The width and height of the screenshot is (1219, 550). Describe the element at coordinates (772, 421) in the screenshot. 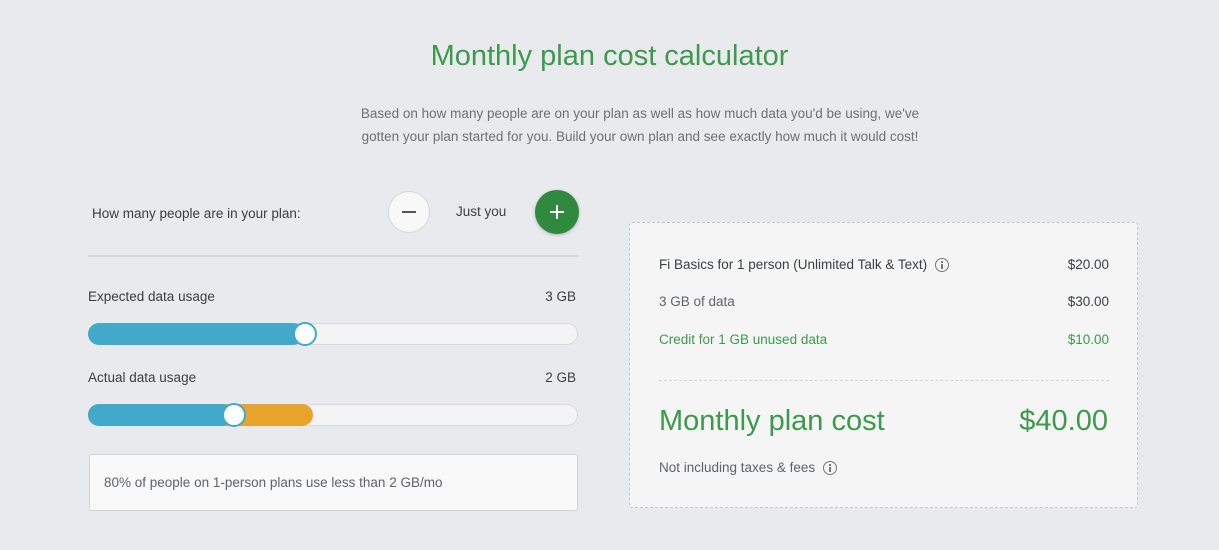

I see `total-label: Monthly plan cost` at that location.